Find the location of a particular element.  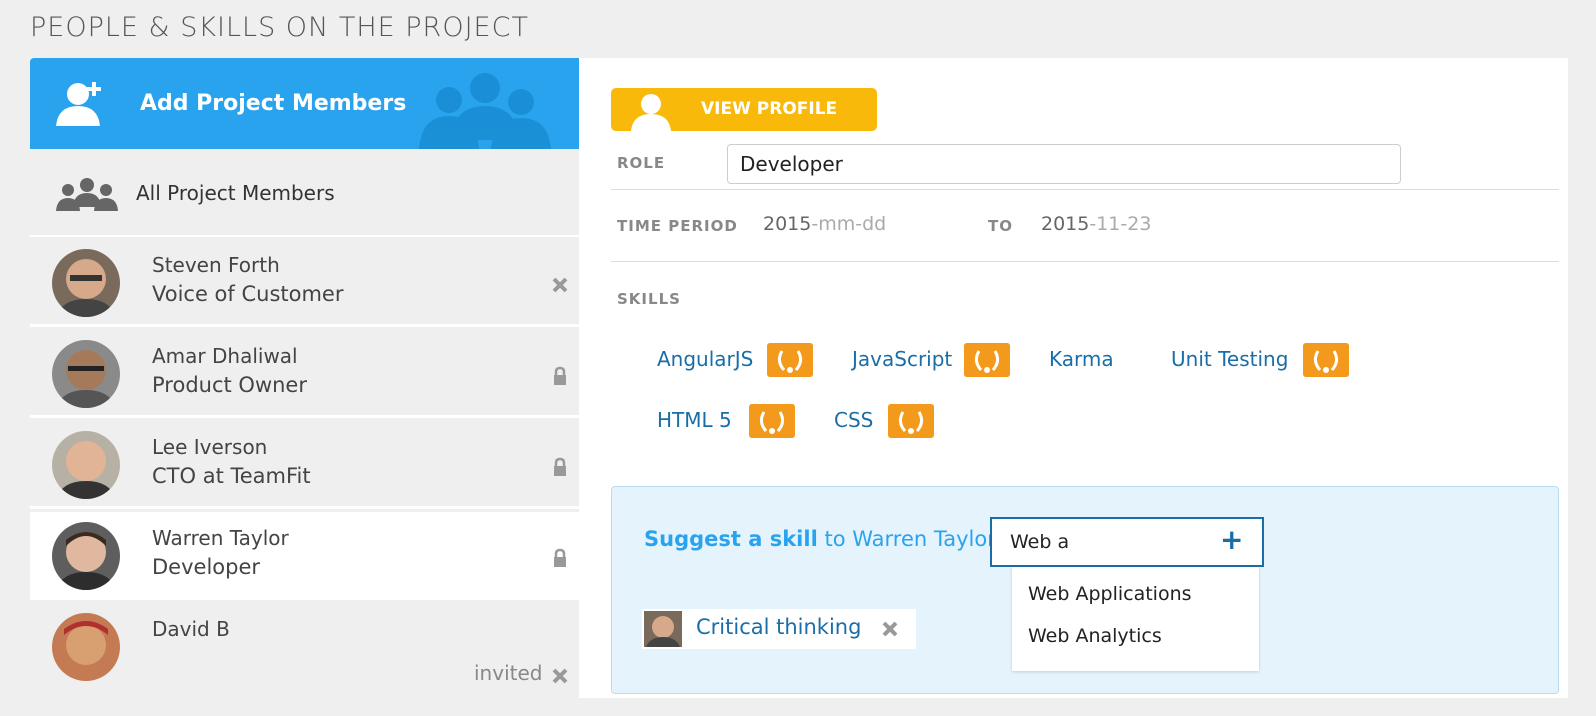

suggested-skill-tag: Critical thinking is located at coordinates (779, 629).